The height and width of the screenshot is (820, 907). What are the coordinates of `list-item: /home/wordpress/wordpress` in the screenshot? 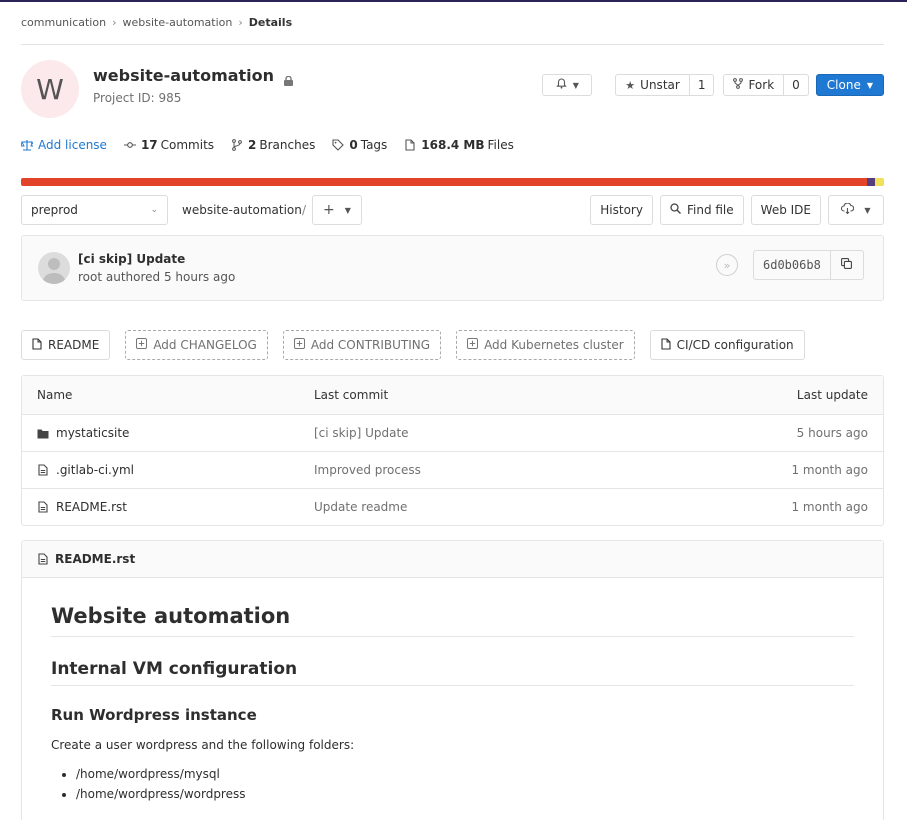 It's located at (465, 794).